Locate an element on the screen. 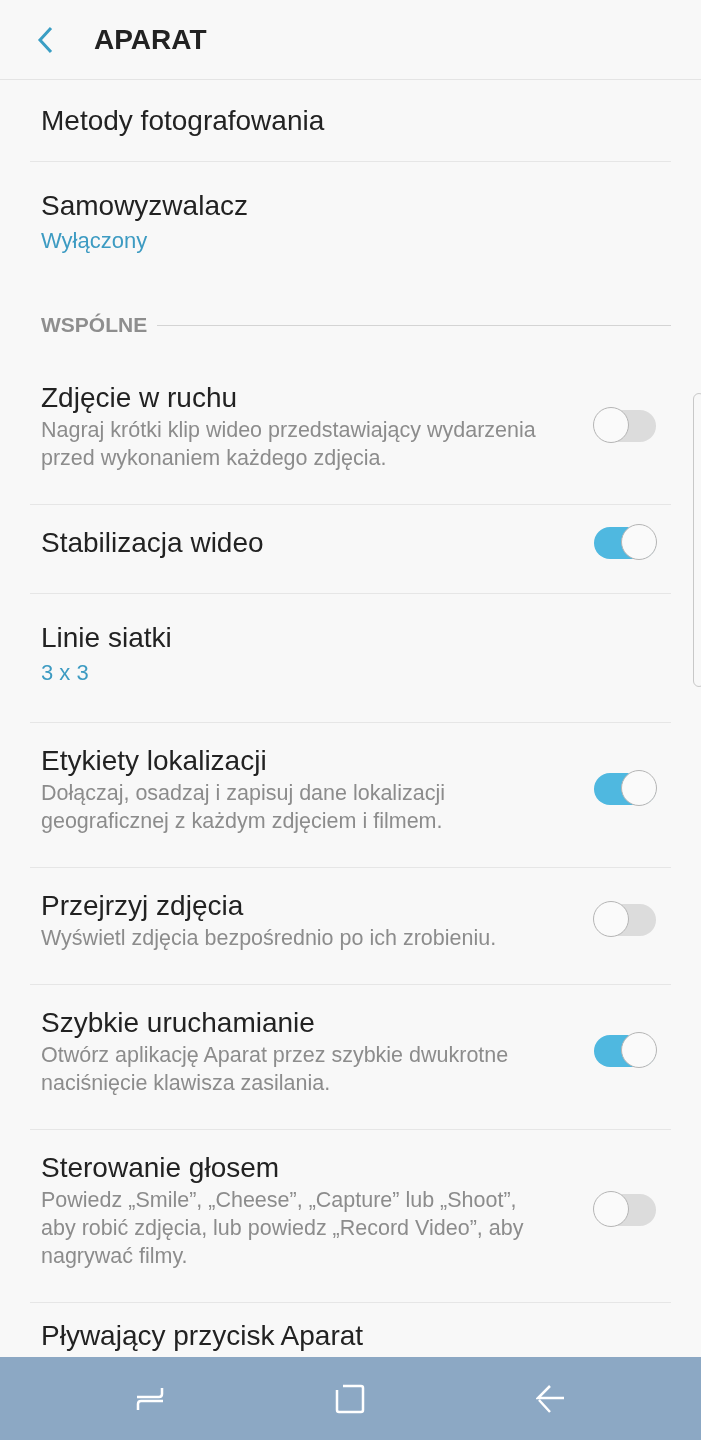  recent-apps-icon is located at coordinates (150, 1398).